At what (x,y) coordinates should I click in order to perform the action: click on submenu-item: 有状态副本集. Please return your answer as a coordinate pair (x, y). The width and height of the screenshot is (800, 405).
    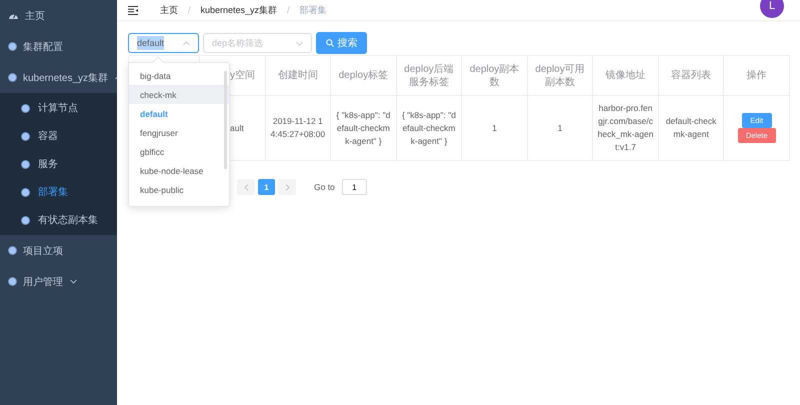
    Looking at the image, I should click on (58, 220).